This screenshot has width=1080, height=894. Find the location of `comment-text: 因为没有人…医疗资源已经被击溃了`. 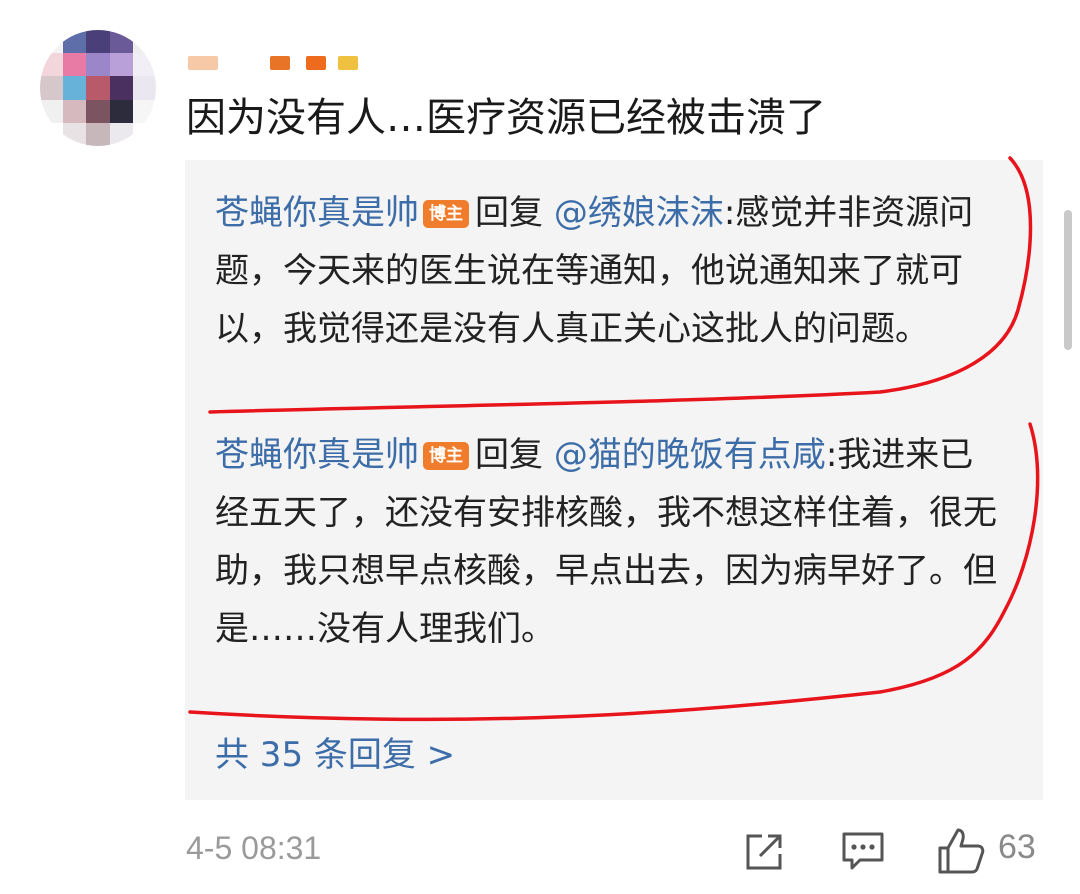

comment-text: 因为没有人…医疗资源已经被击溃了 is located at coordinates (506, 118).